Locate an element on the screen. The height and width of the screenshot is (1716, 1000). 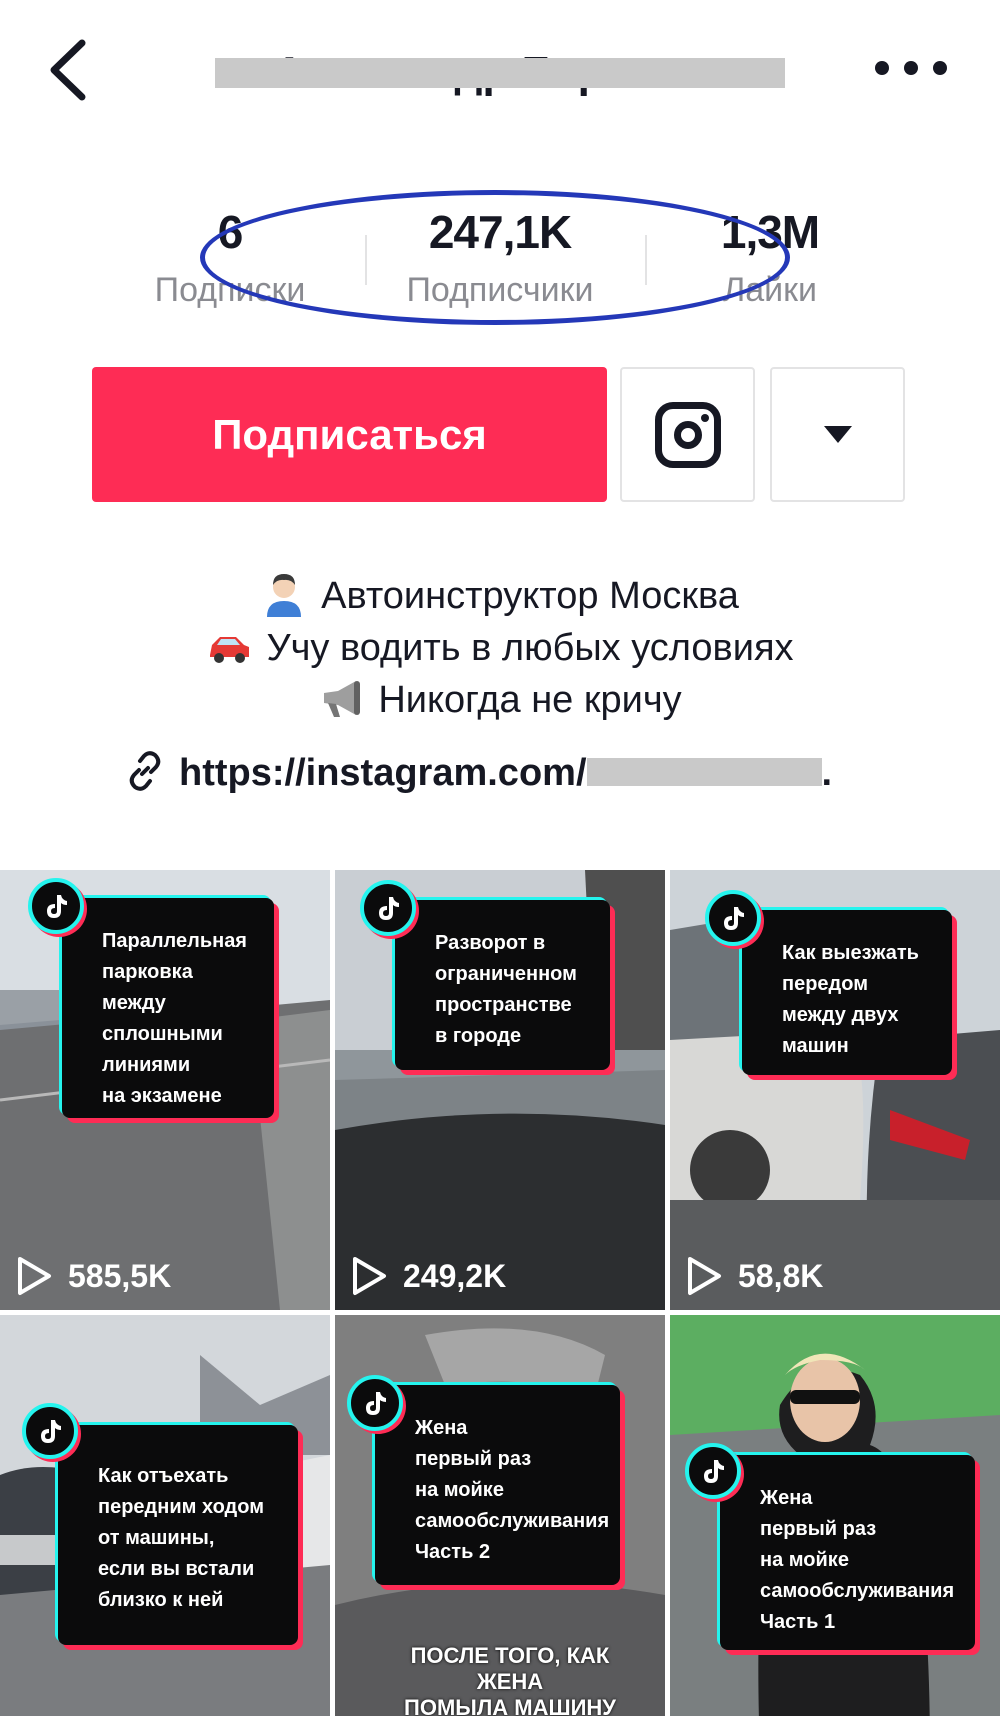
caret-down-icon is located at coordinates (837, 434).